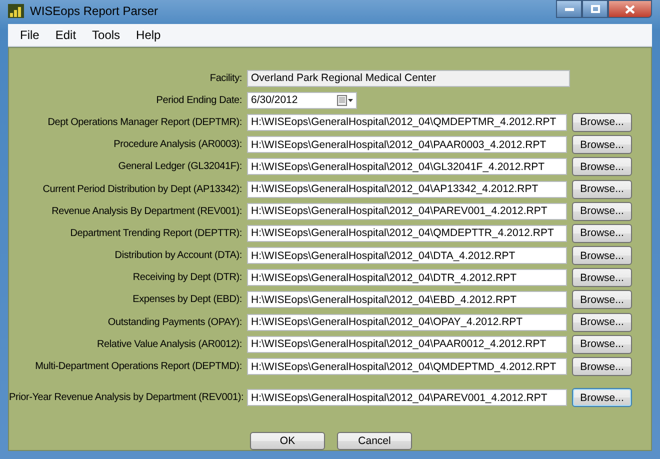  I want to click on field-label: Prior-Year Revenue Analysis by Department (REV001):, so click(127, 398).